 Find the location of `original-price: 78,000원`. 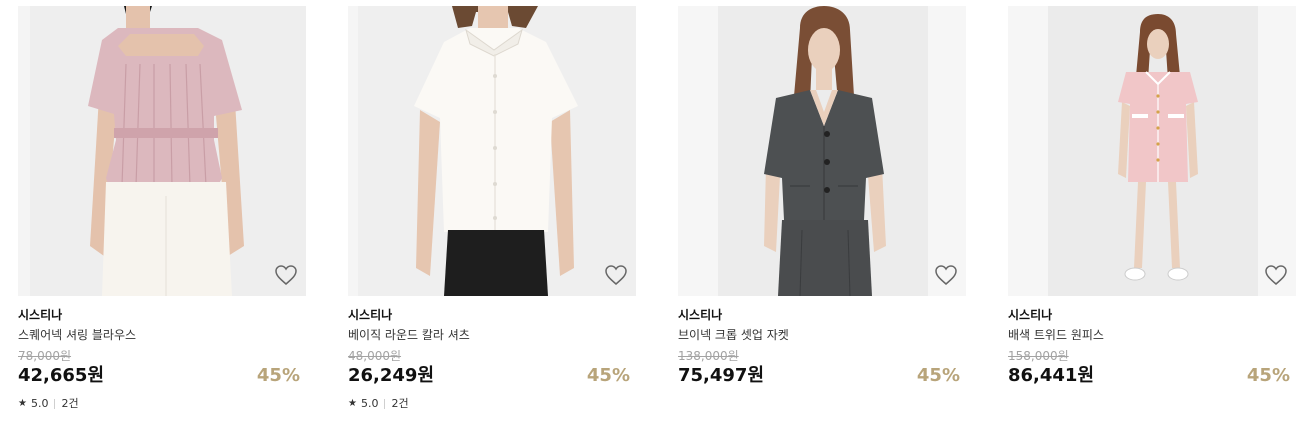

original-price: 78,000원 is located at coordinates (45, 356).